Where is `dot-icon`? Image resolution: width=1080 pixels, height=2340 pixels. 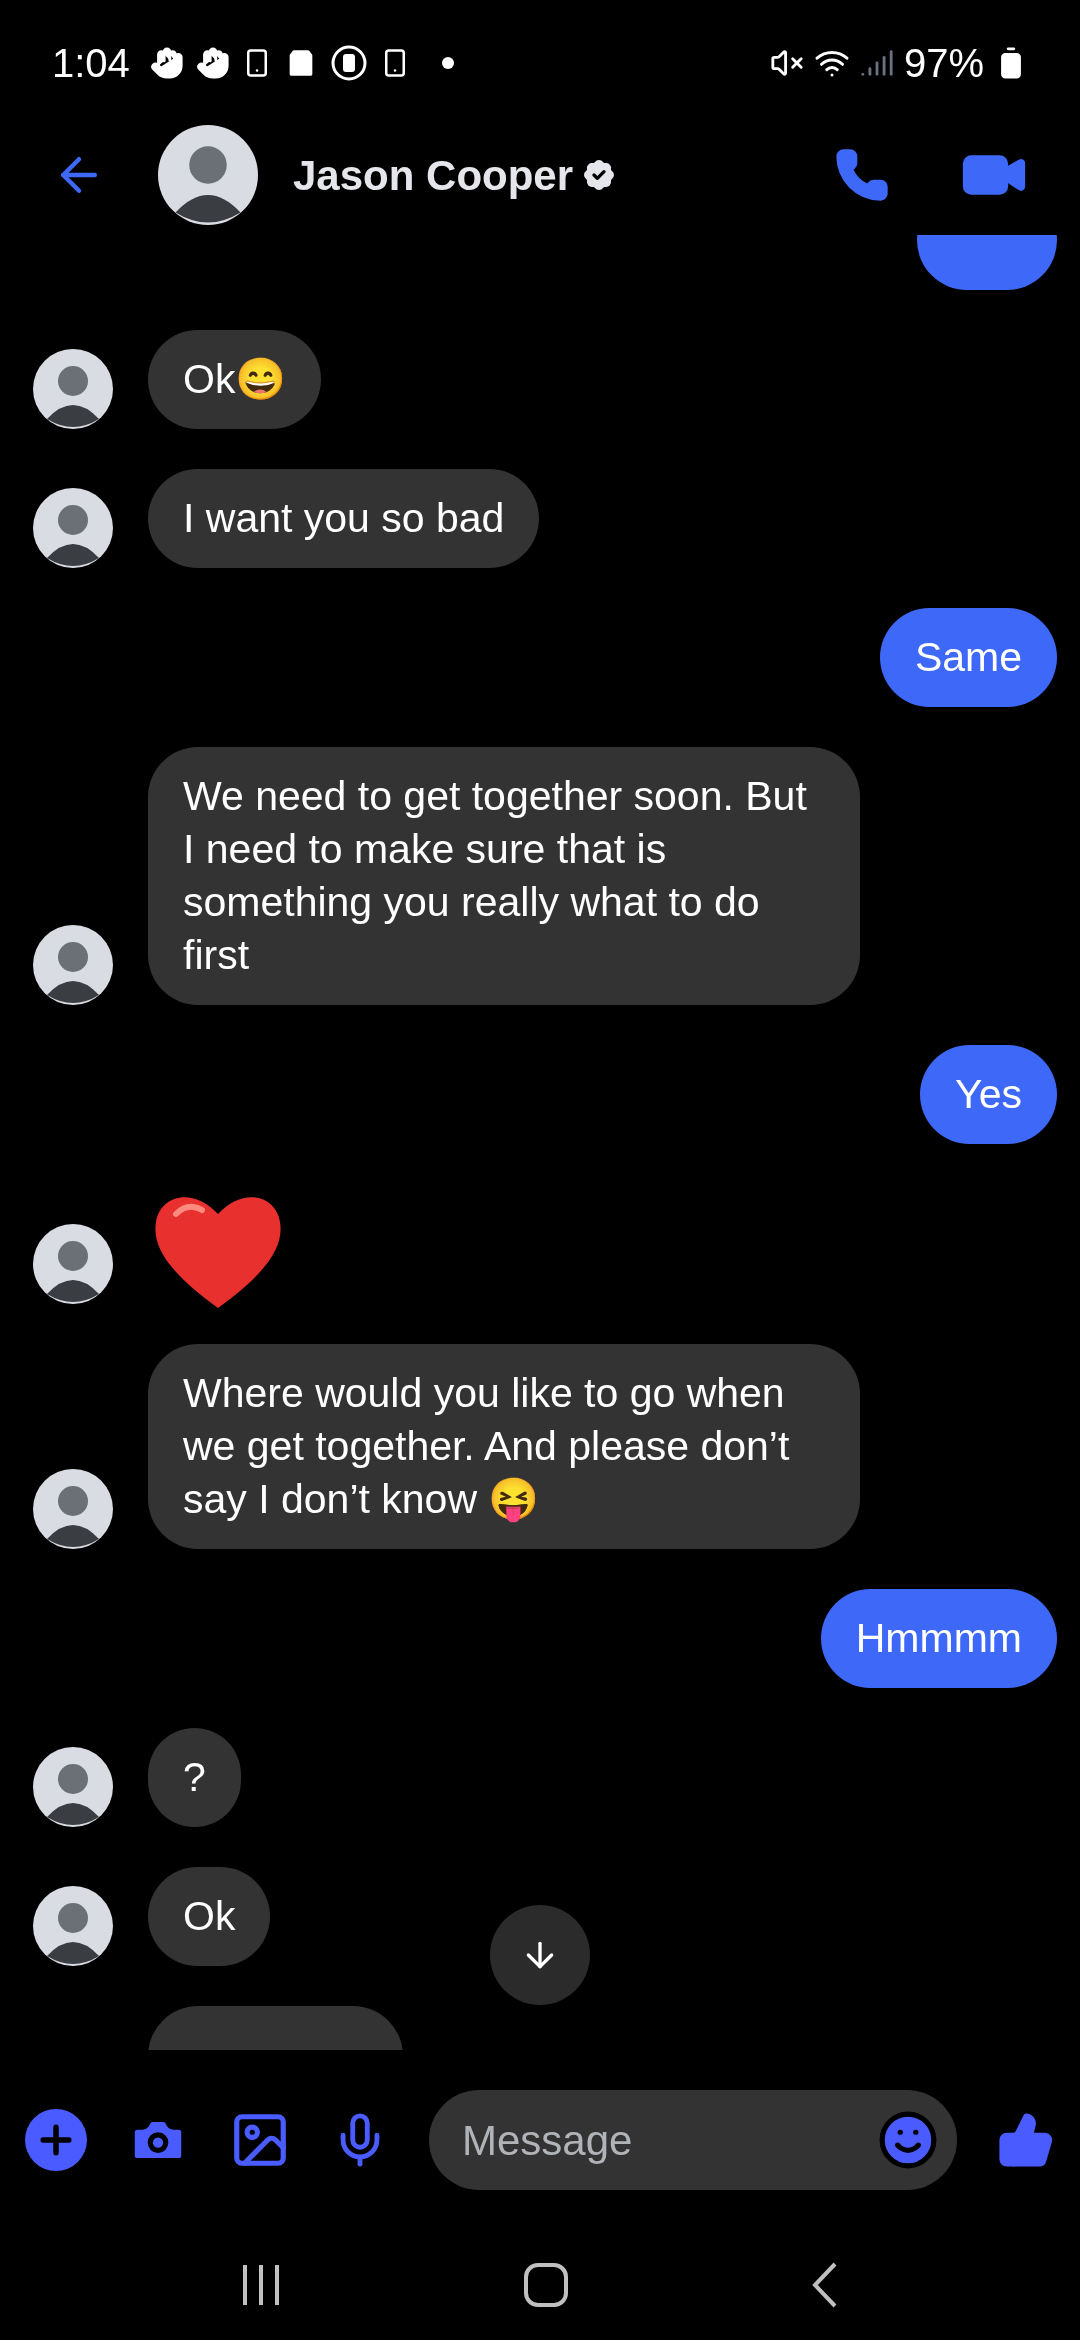 dot-icon is located at coordinates (447, 62).